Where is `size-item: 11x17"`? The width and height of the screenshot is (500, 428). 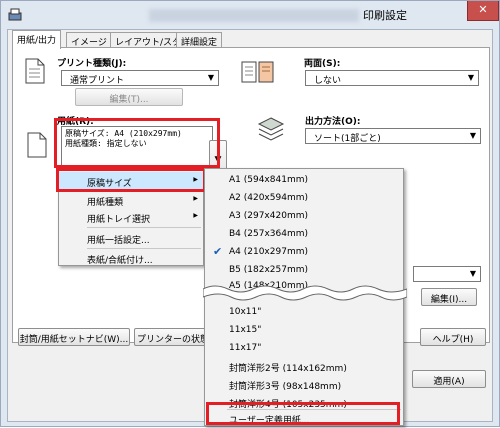 size-item: 11x17" is located at coordinates (304, 348).